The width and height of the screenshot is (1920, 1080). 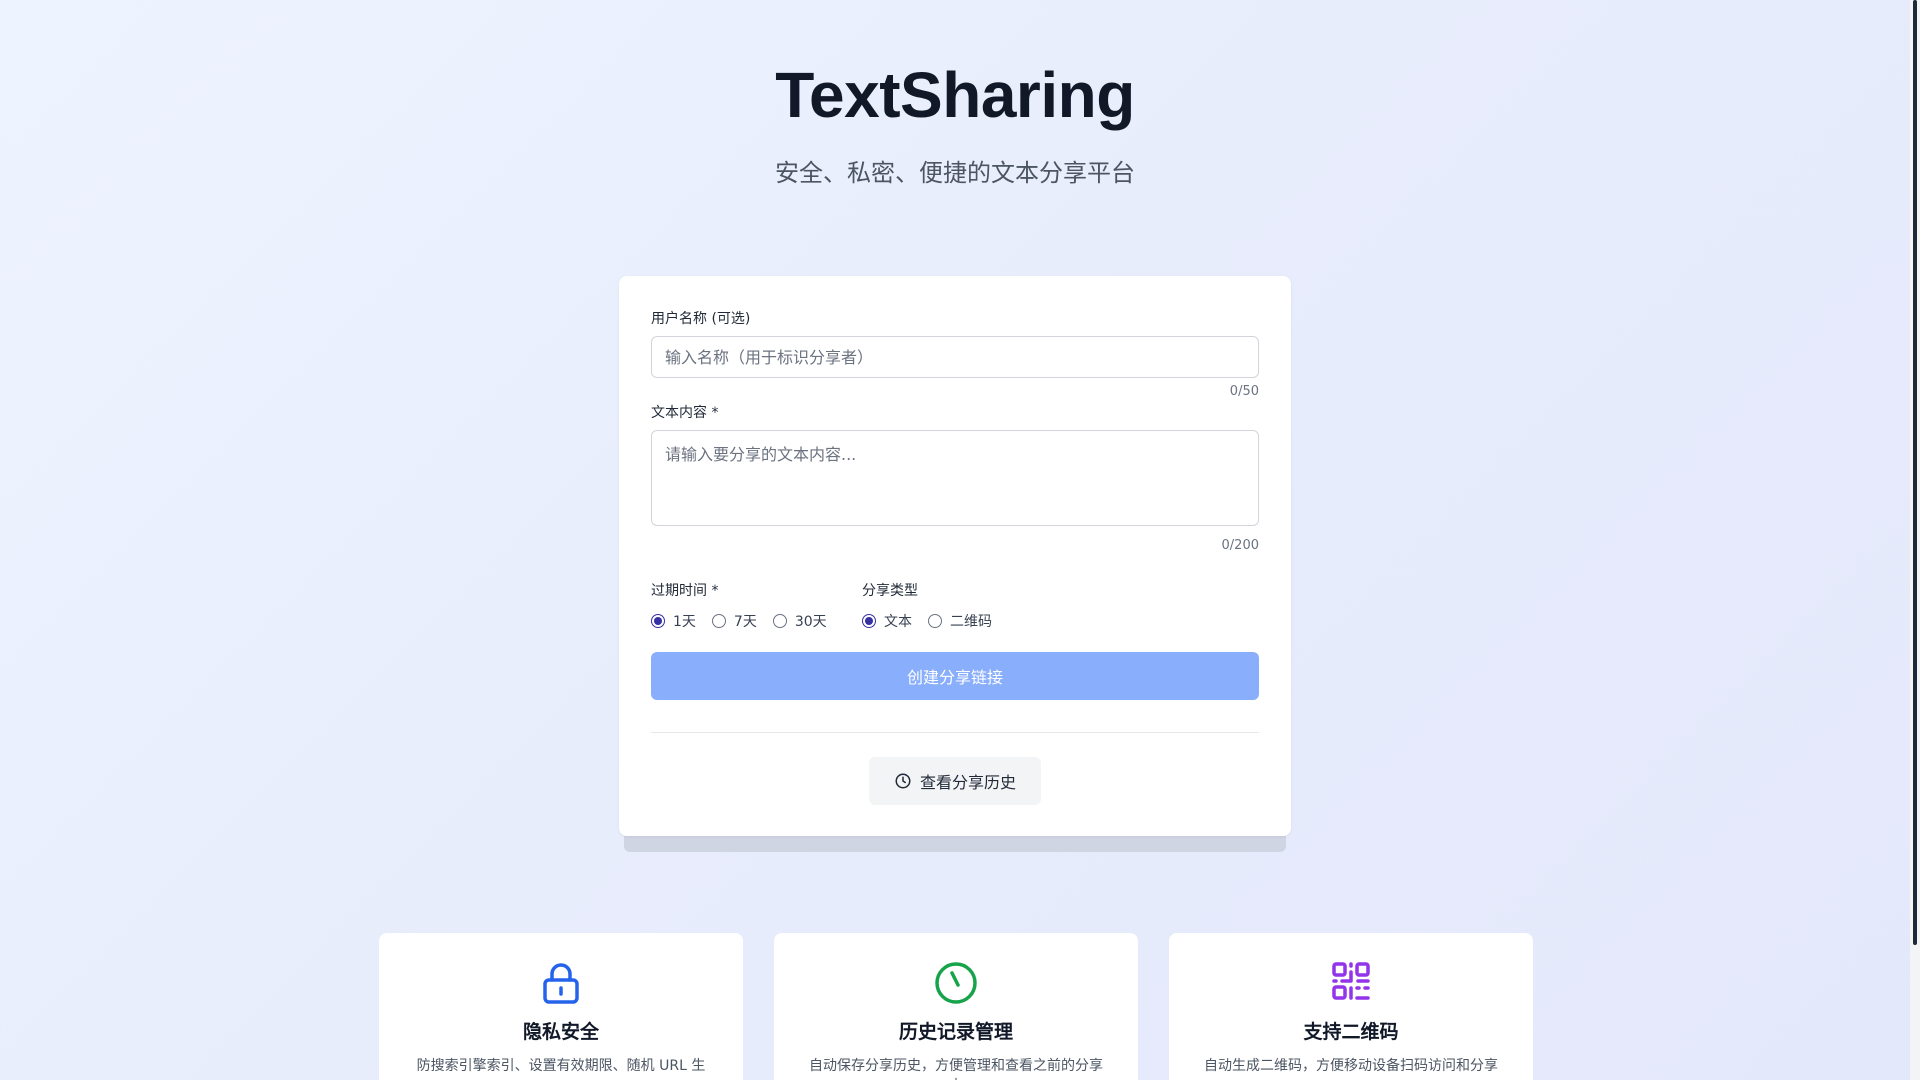 What do you see at coordinates (935, 606) in the screenshot?
I see `share-type-group: 分享类型 文本 二维码` at bounding box center [935, 606].